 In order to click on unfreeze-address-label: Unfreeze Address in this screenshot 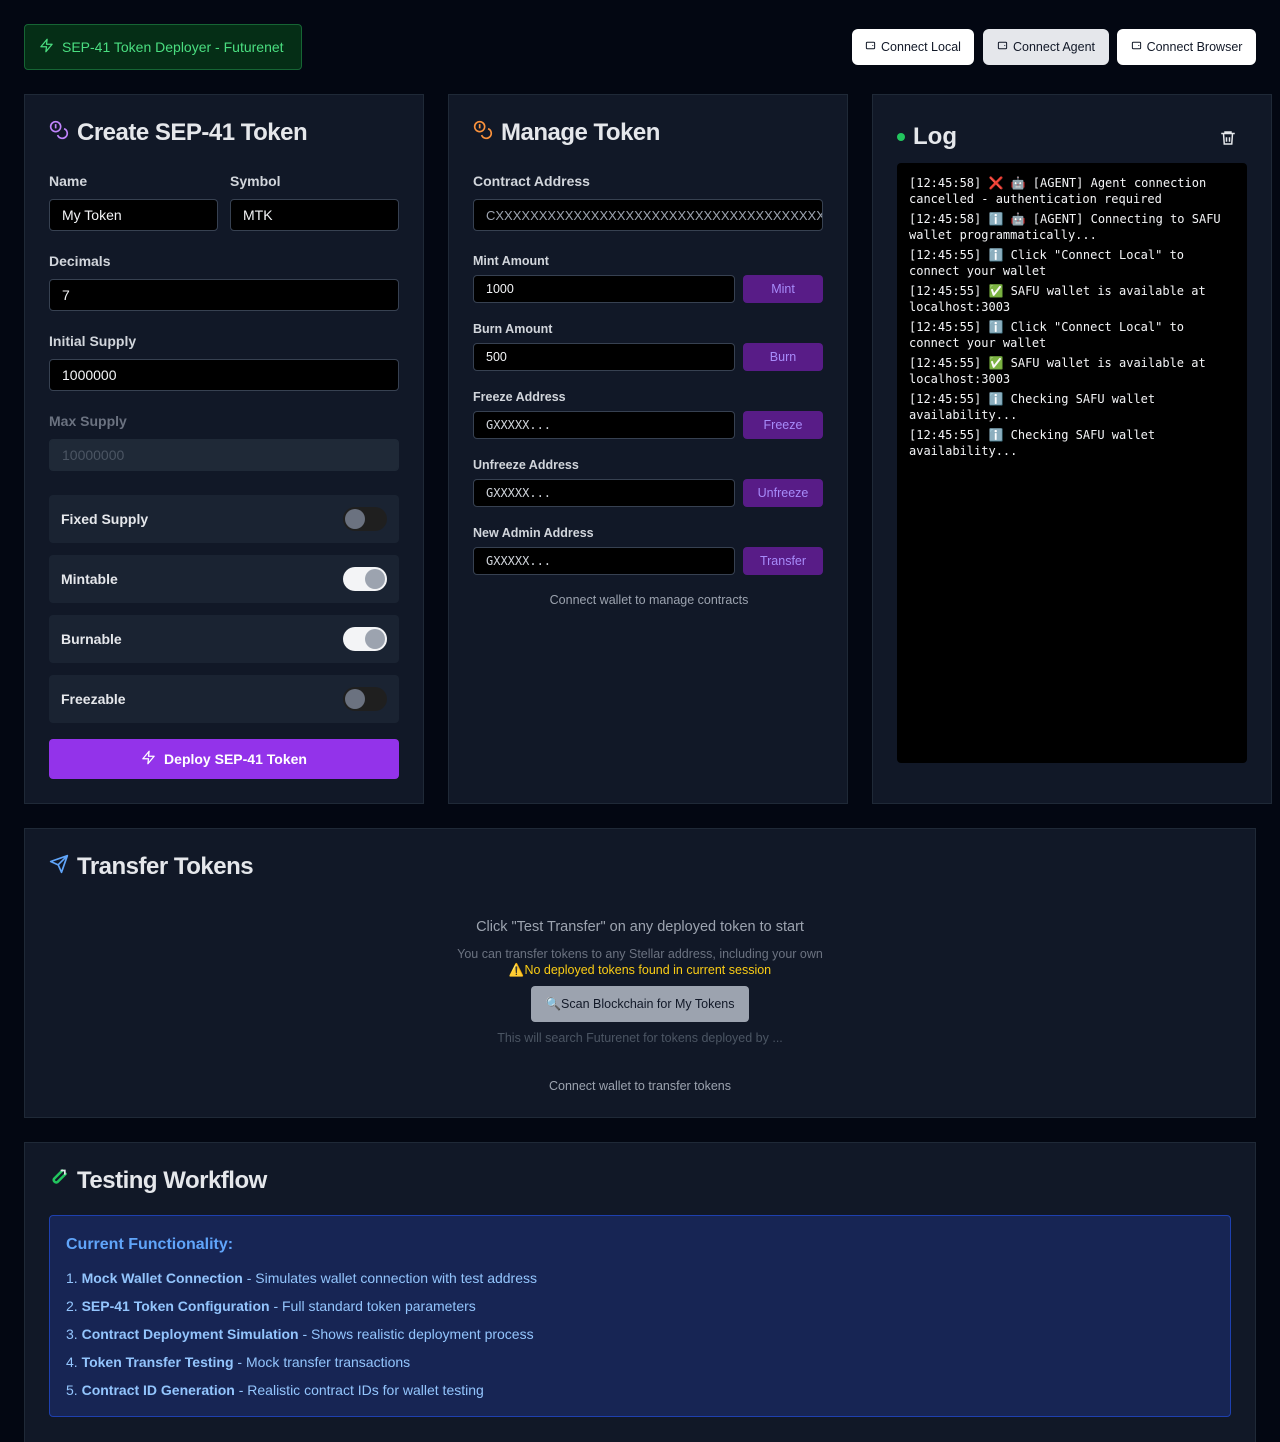, I will do `click(526, 465)`.